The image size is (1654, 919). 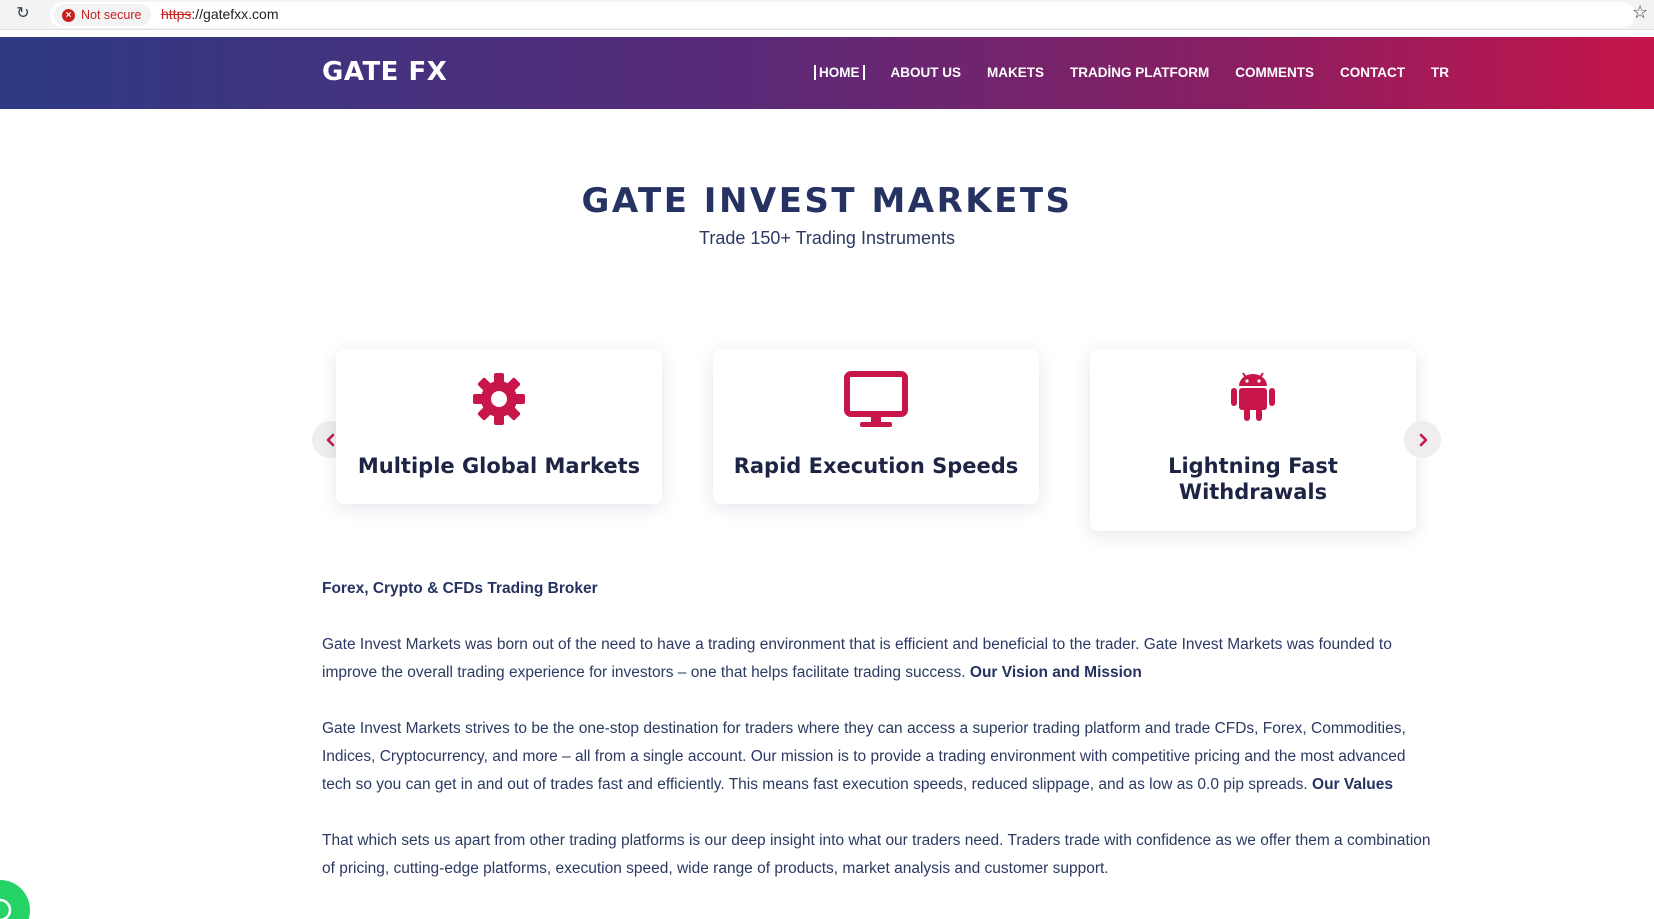 I want to click on carousel-next-button, so click(x=1422, y=439).